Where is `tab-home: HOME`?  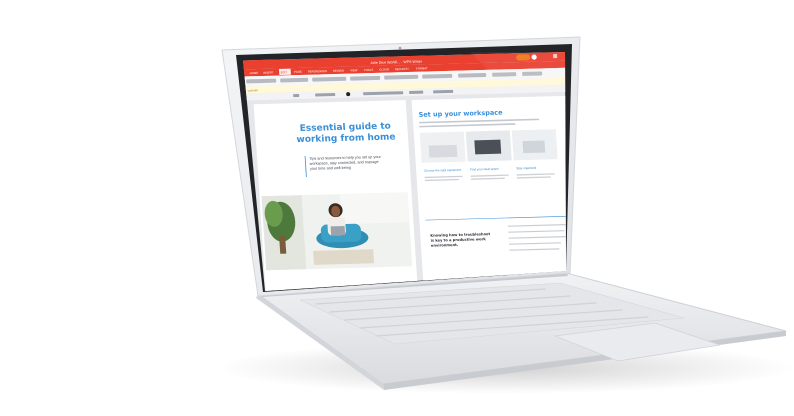
tab-home: HOME is located at coordinates (254, 73).